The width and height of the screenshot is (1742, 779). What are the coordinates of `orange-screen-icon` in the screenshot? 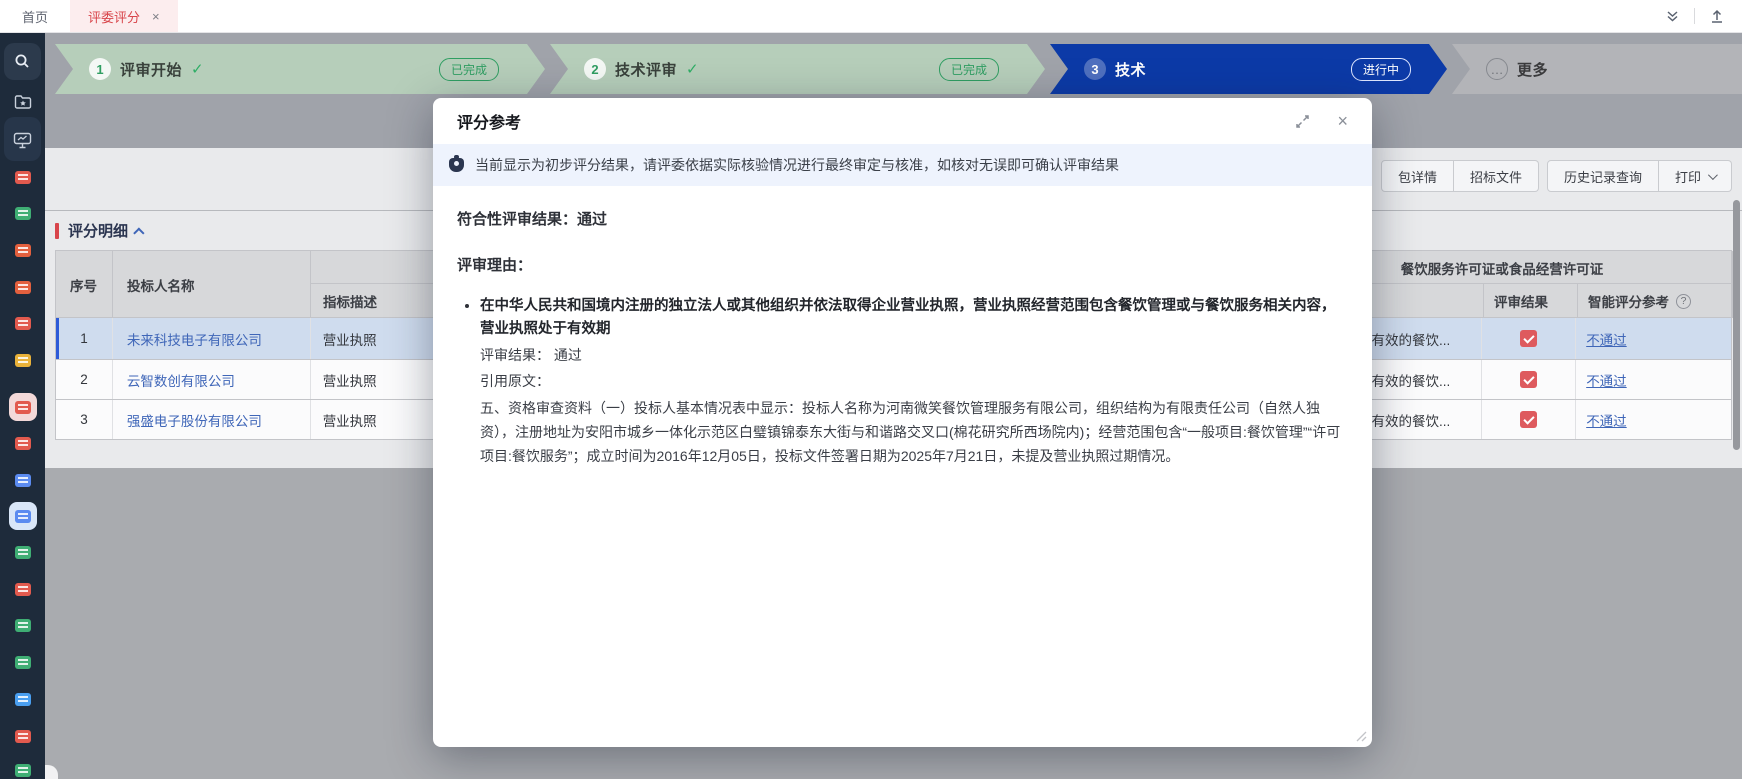 It's located at (22, 287).